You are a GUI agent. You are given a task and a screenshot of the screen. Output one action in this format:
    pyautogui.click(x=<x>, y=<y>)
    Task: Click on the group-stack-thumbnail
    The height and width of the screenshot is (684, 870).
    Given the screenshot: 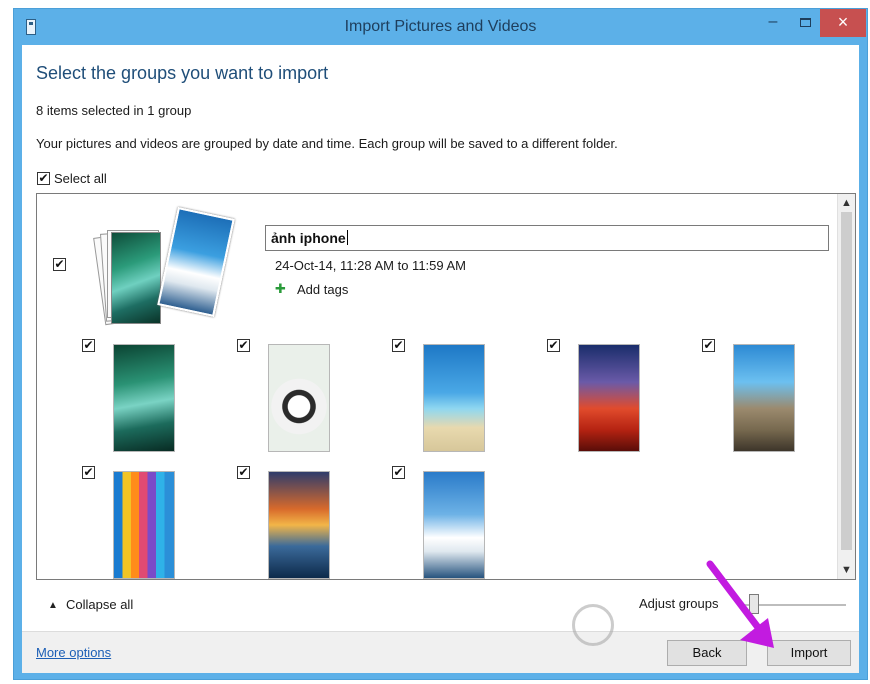 What is the action you would take?
    pyautogui.click(x=169, y=269)
    